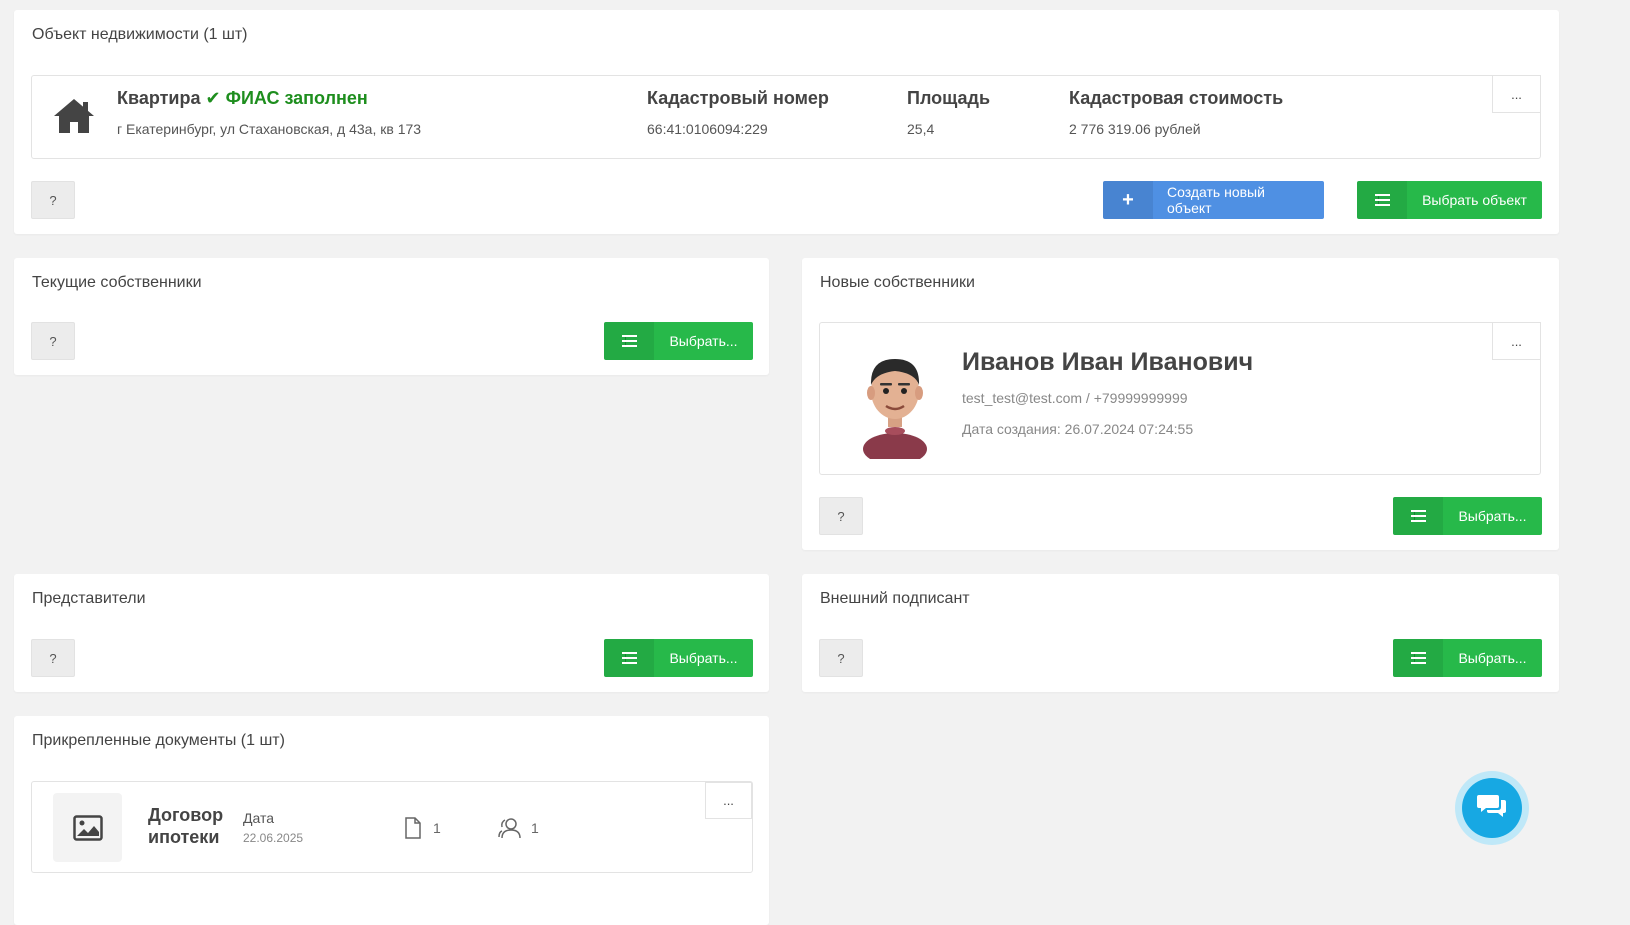 The width and height of the screenshot is (1630, 925). Describe the element at coordinates (186, 815) in the screenshot. I see `document-name-line1: Договор` at that location.